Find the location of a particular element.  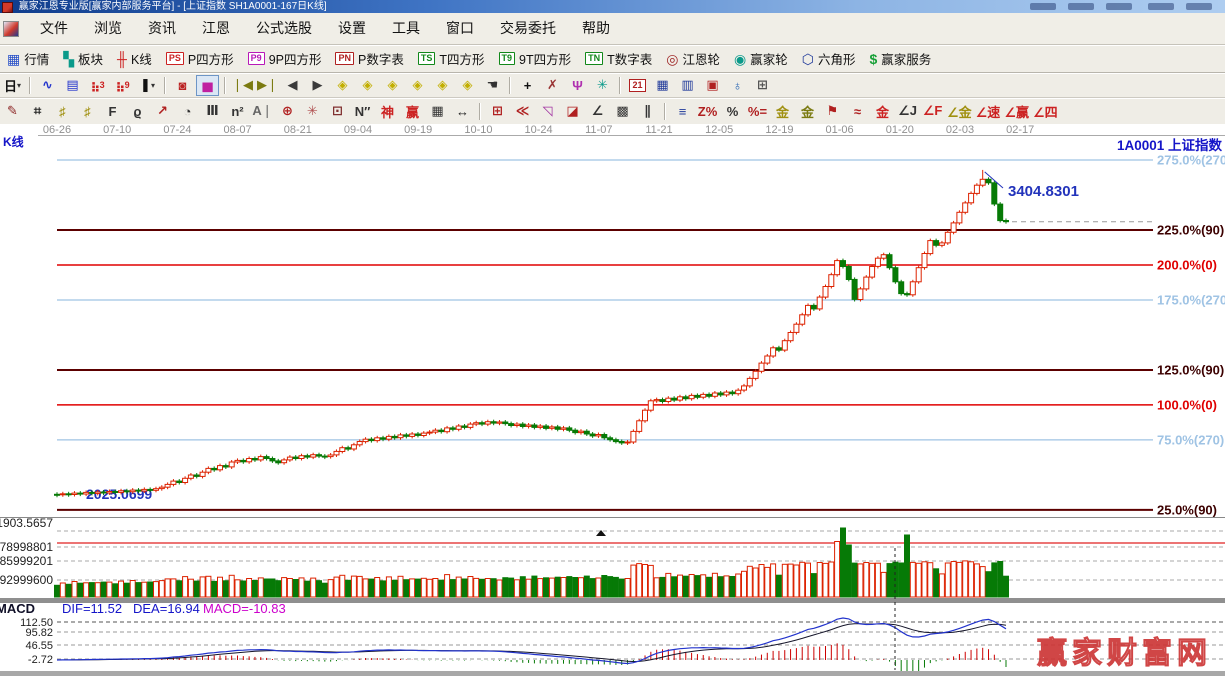

gann-diamond-left-icon: ◈ is located at coordinates (342, 85).